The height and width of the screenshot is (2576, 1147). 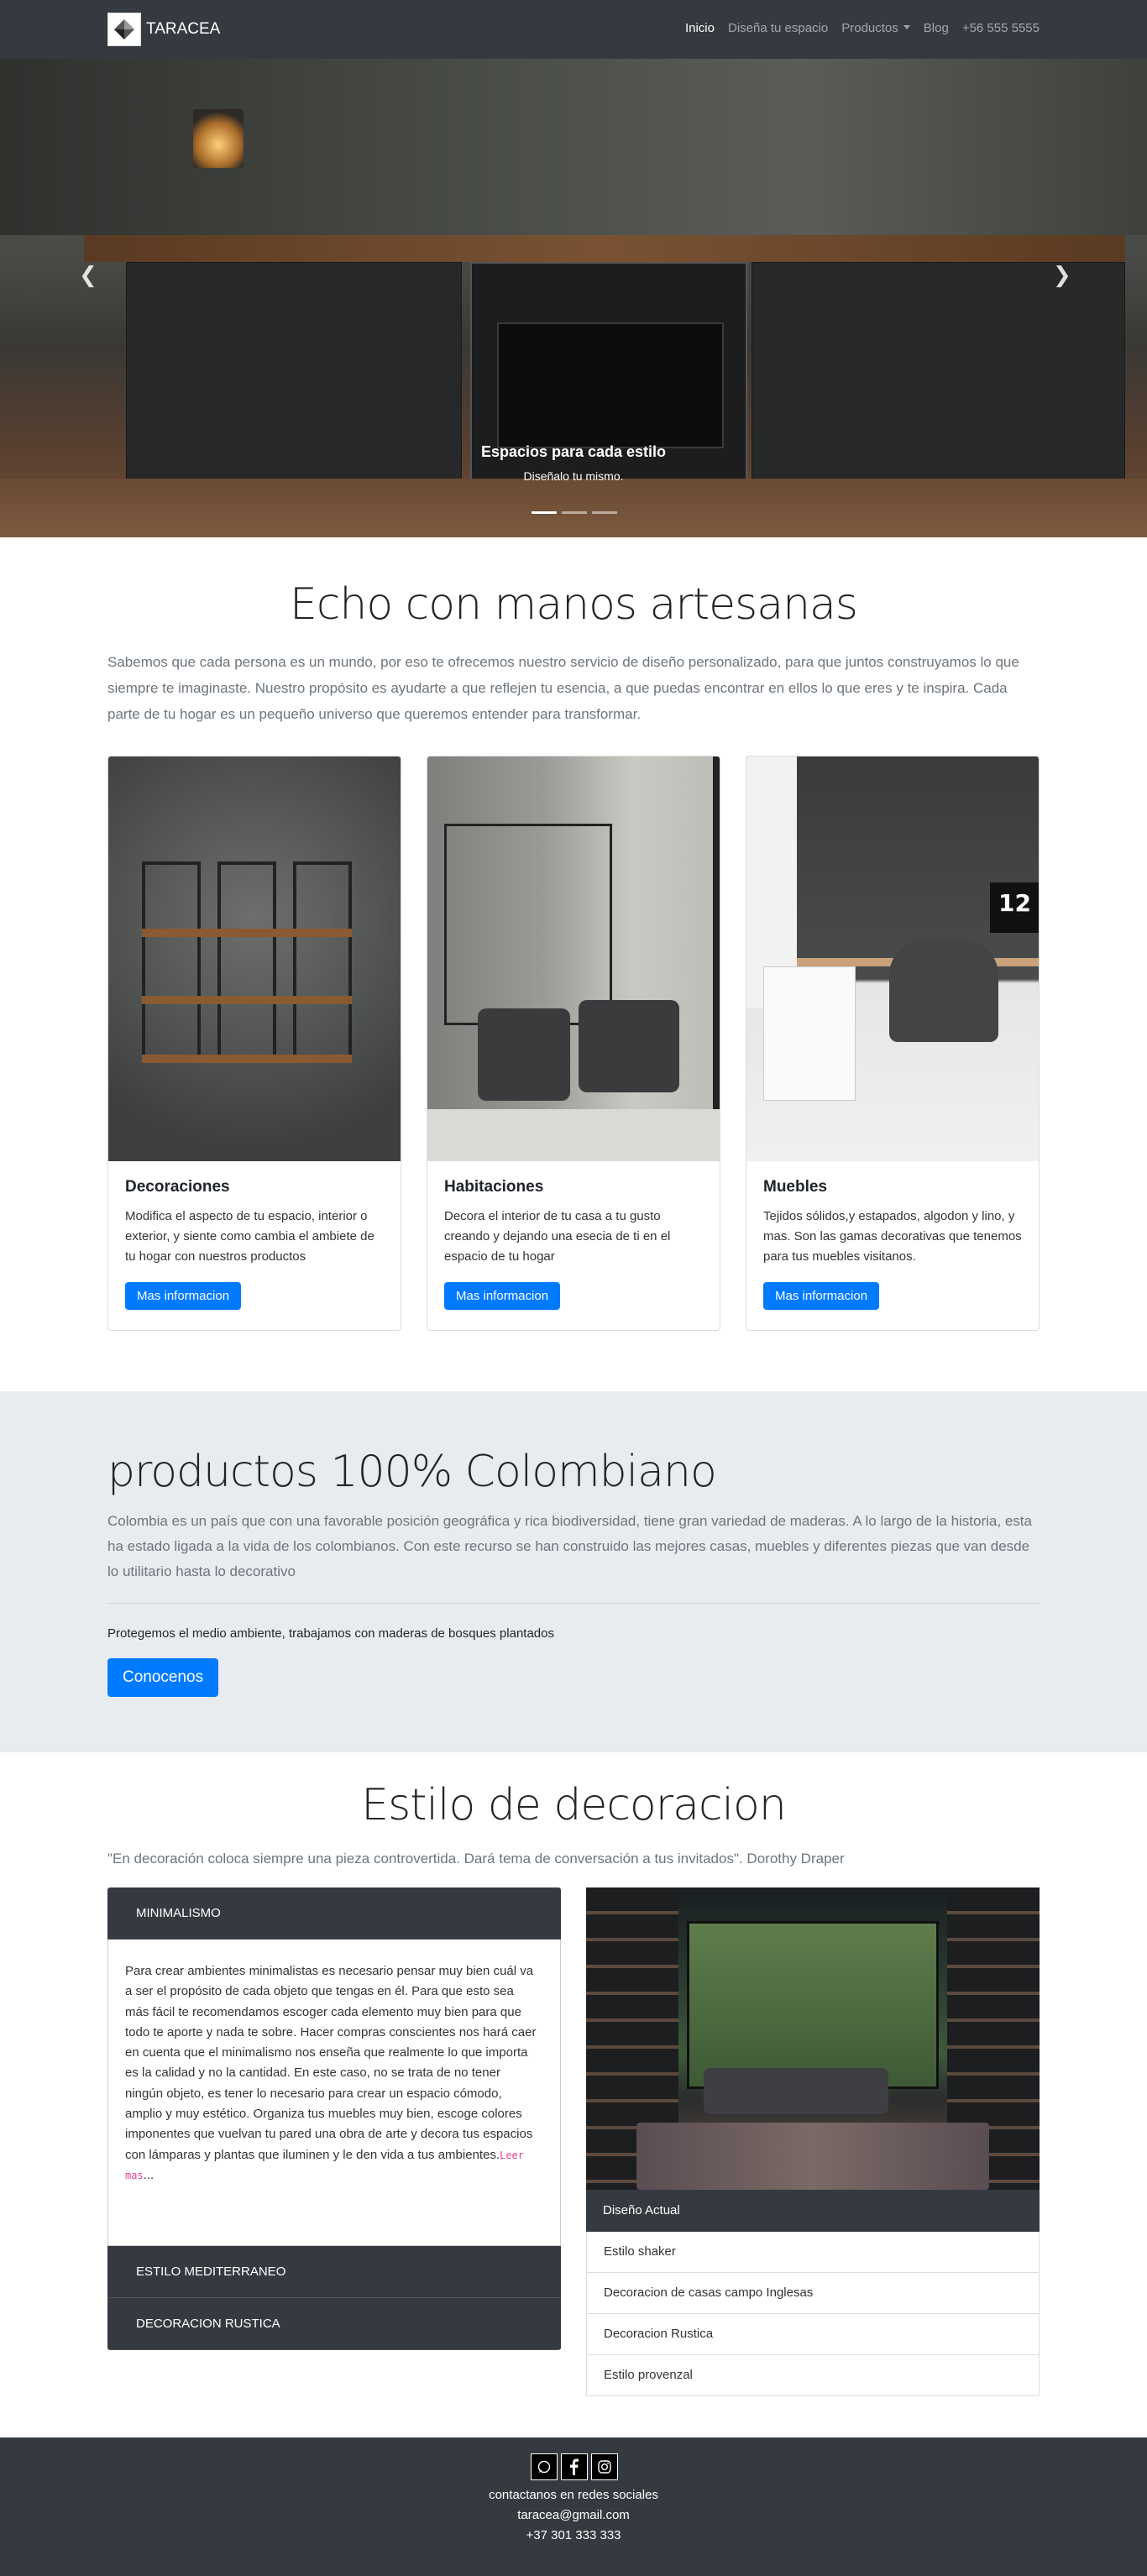 I want to click on brand-name: TARACEA, so click(x=183, y=29).